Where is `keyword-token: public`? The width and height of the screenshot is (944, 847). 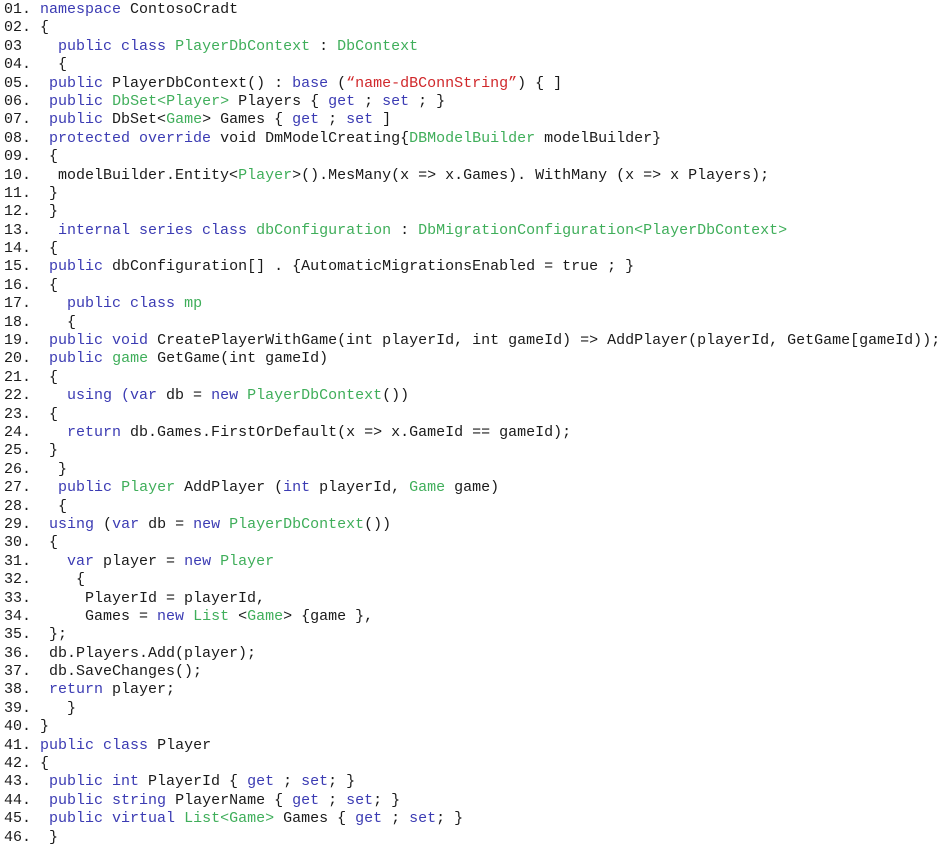
keyword-token: public is located at coordinates (76, 83).